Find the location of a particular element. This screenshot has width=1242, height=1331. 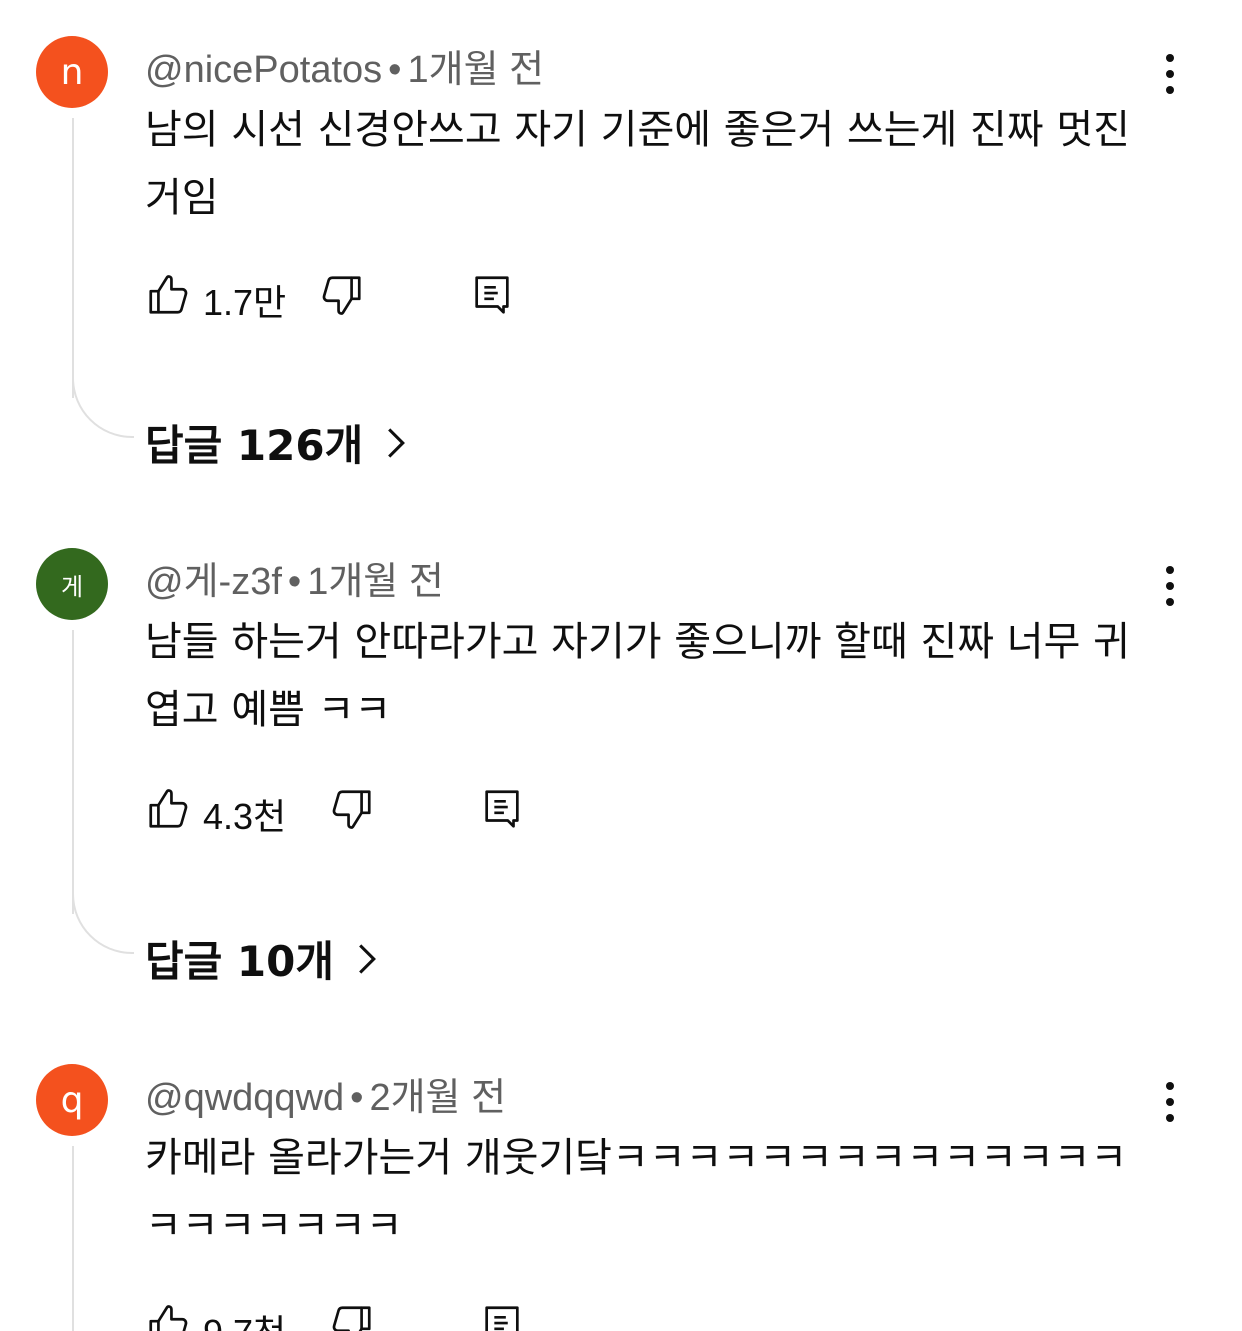

author-handle: @nicePotatos is located at coordinates (263, 70).